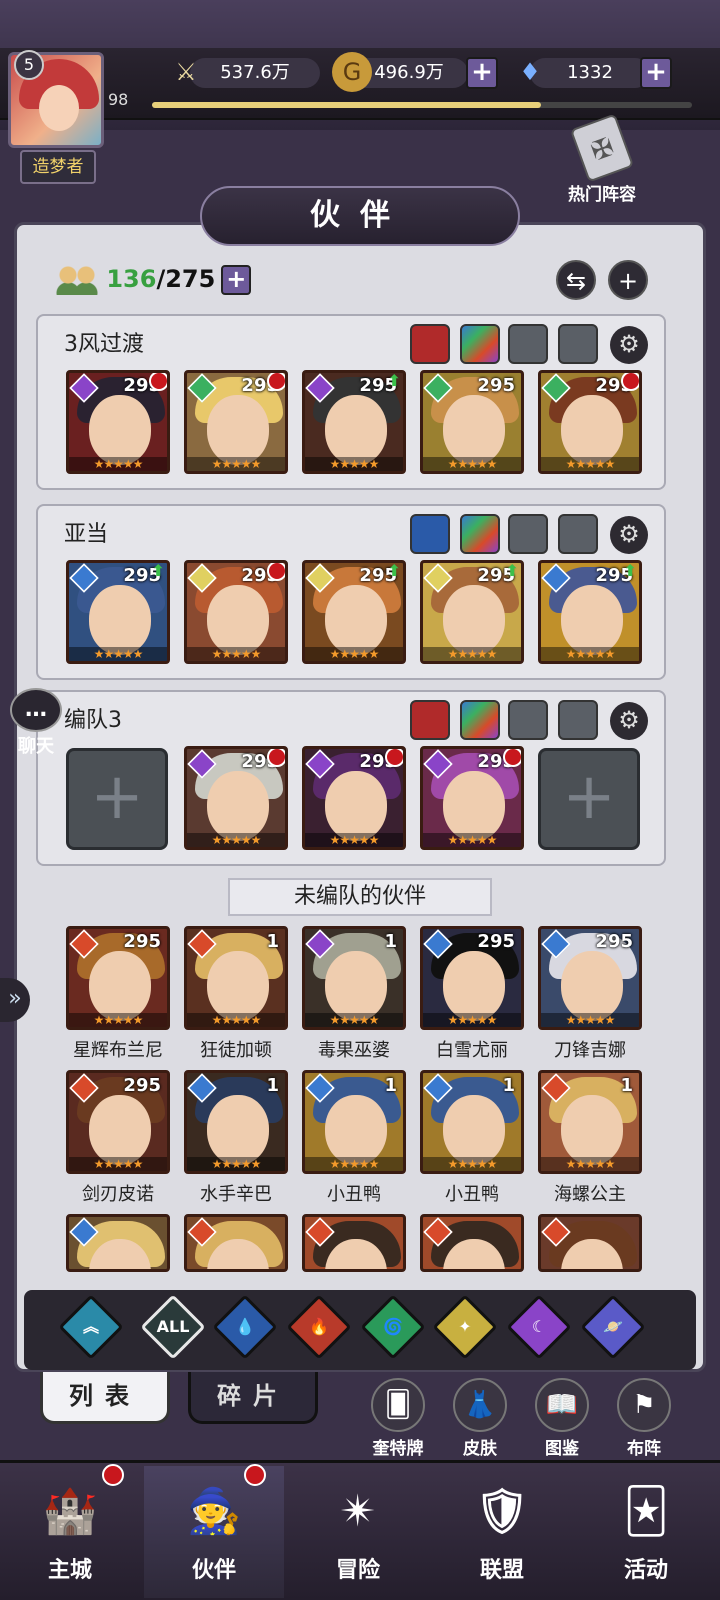 Image resolution: width=720 pixels, height=1600 pixels. I want to click on hot-team-button: ✠ 热门阵容, so click(602, 162).